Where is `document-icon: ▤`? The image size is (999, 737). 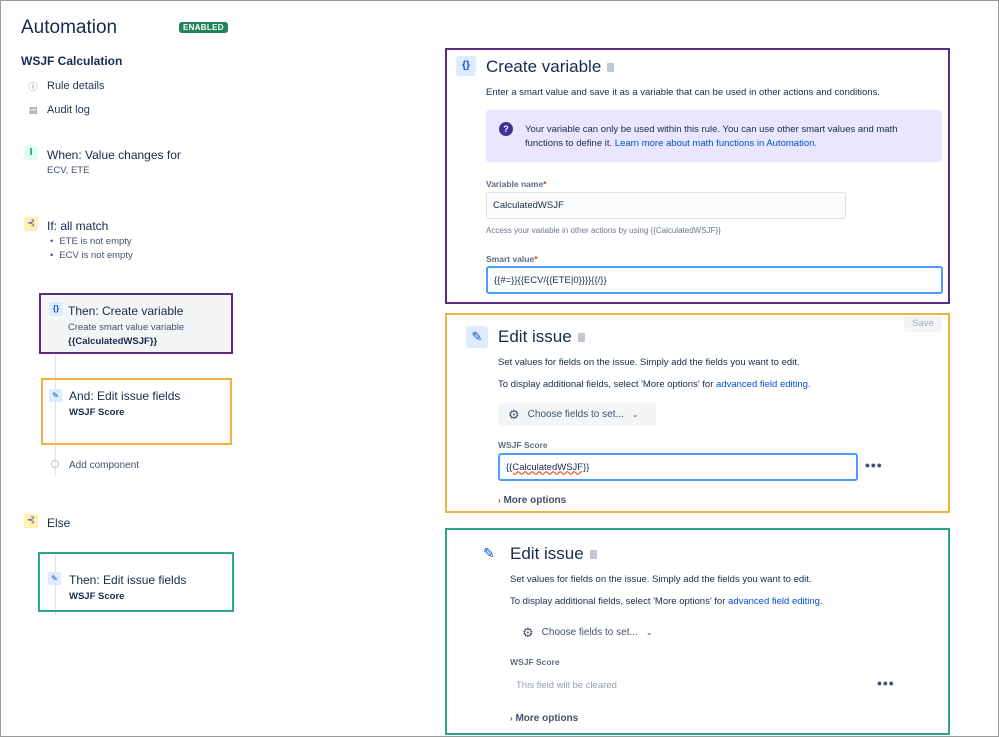
document-icon: ▤ is located at coordinates (33, 109).